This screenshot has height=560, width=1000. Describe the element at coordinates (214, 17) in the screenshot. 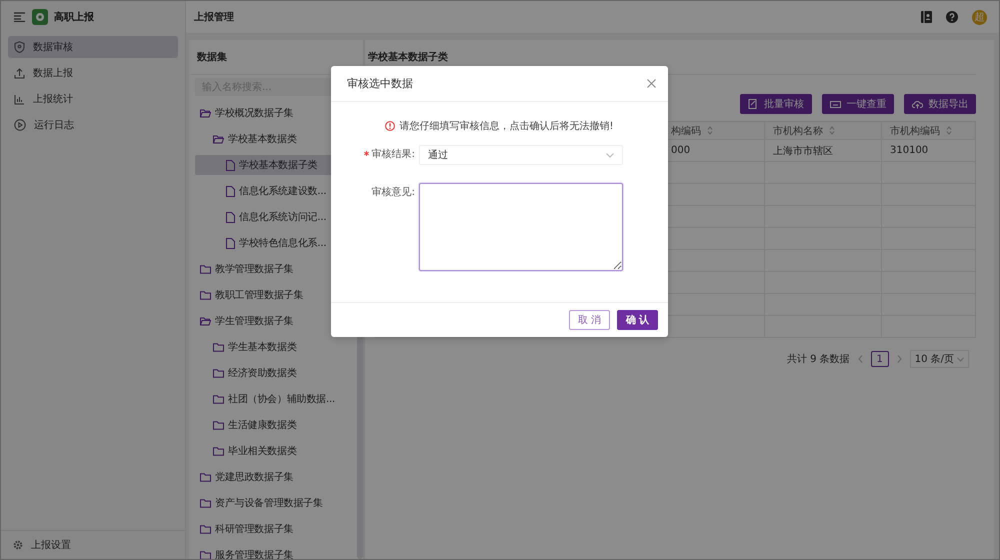

I see `page-title: 上报管理` at that location.